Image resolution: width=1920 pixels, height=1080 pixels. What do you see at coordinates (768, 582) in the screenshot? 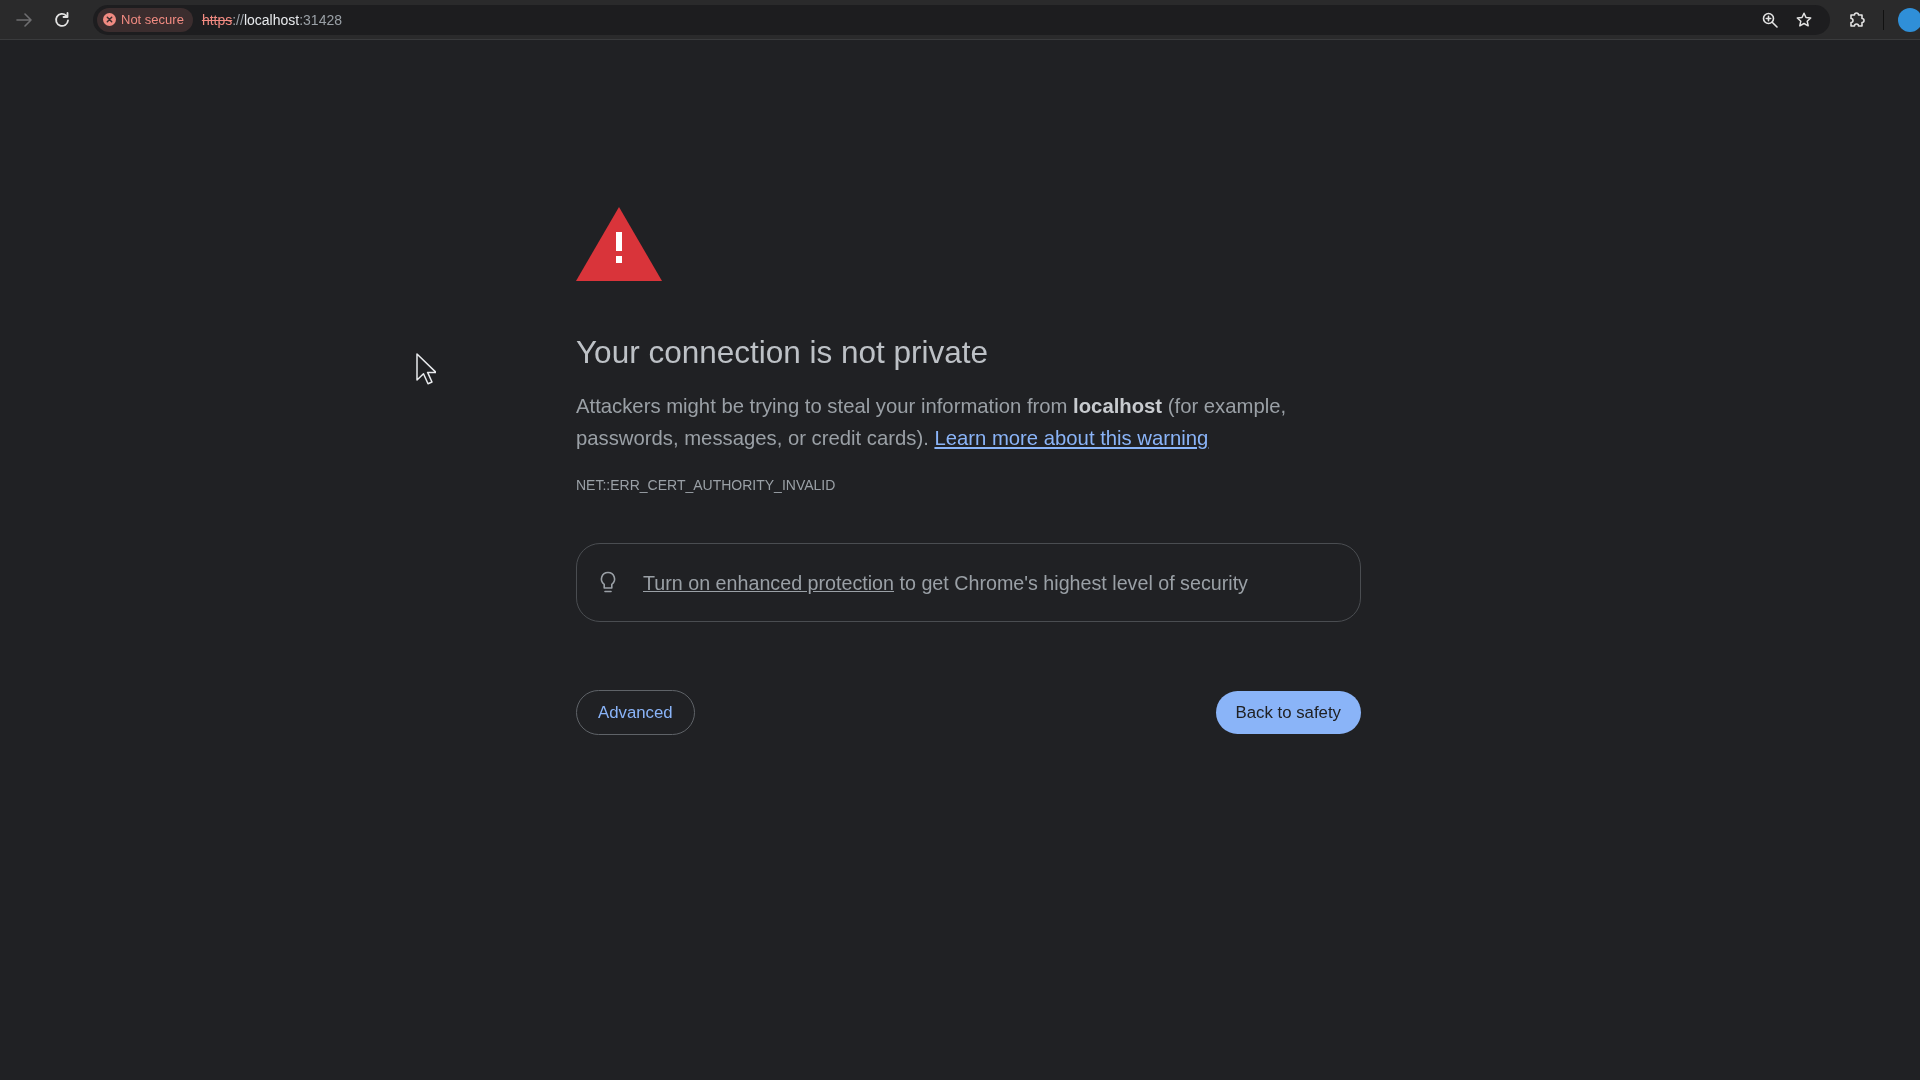
I see `enhanced-protection-link: Turn on enhanced protection` at bounding box center [768, 582].